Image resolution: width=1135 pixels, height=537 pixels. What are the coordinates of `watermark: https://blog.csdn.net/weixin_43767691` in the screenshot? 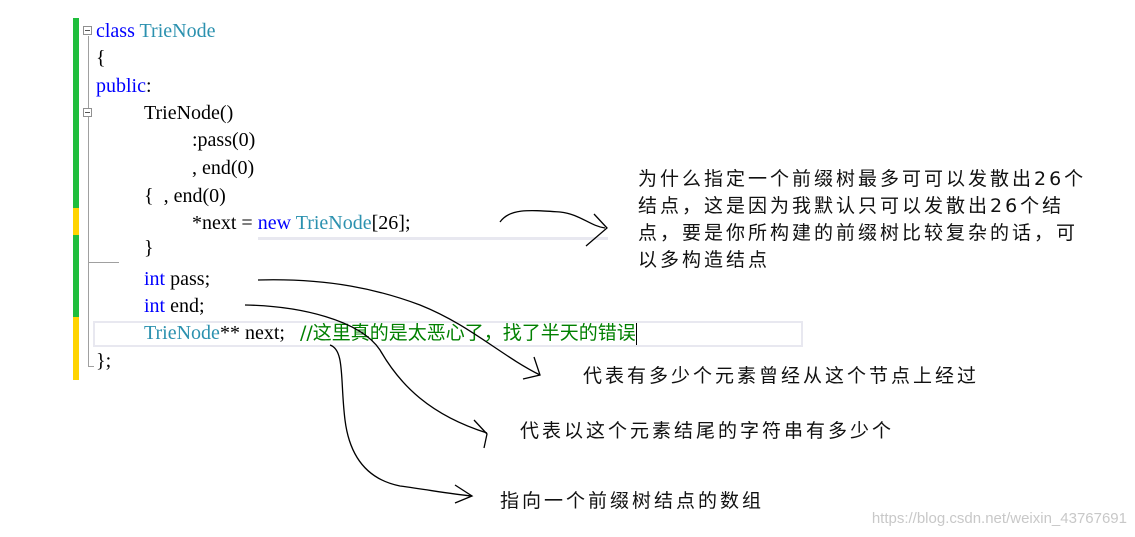 It's located at (999, 518).